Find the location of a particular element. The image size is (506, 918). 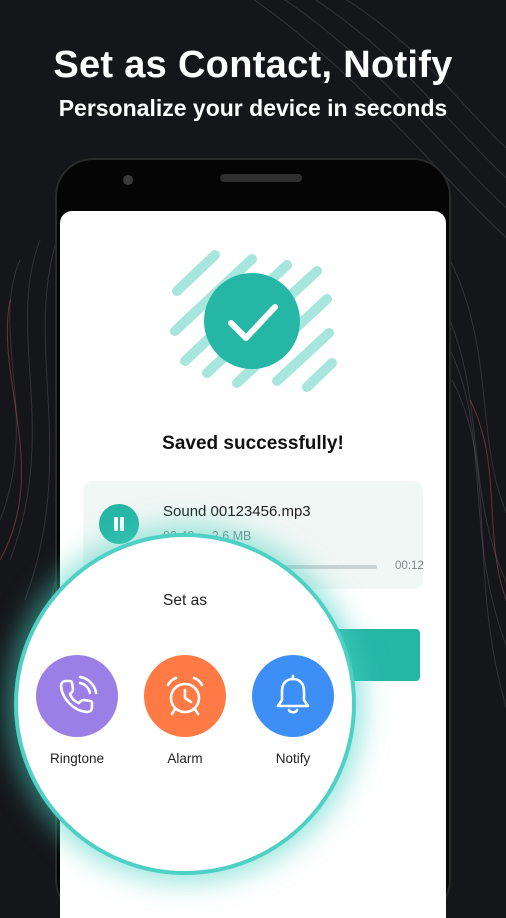

subheadline: Personalize your device in seconds is located at coordinates (253, 108).